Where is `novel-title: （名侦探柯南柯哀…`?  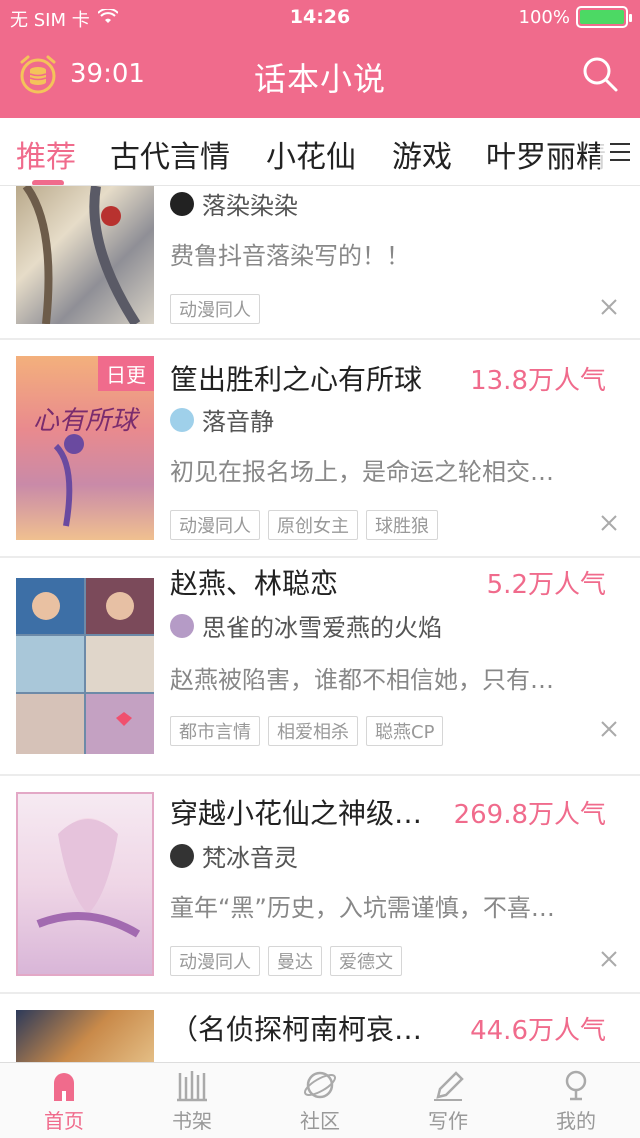 novel-title: （名侦探柯南柯哀… is located at coordinates (296, 1028).